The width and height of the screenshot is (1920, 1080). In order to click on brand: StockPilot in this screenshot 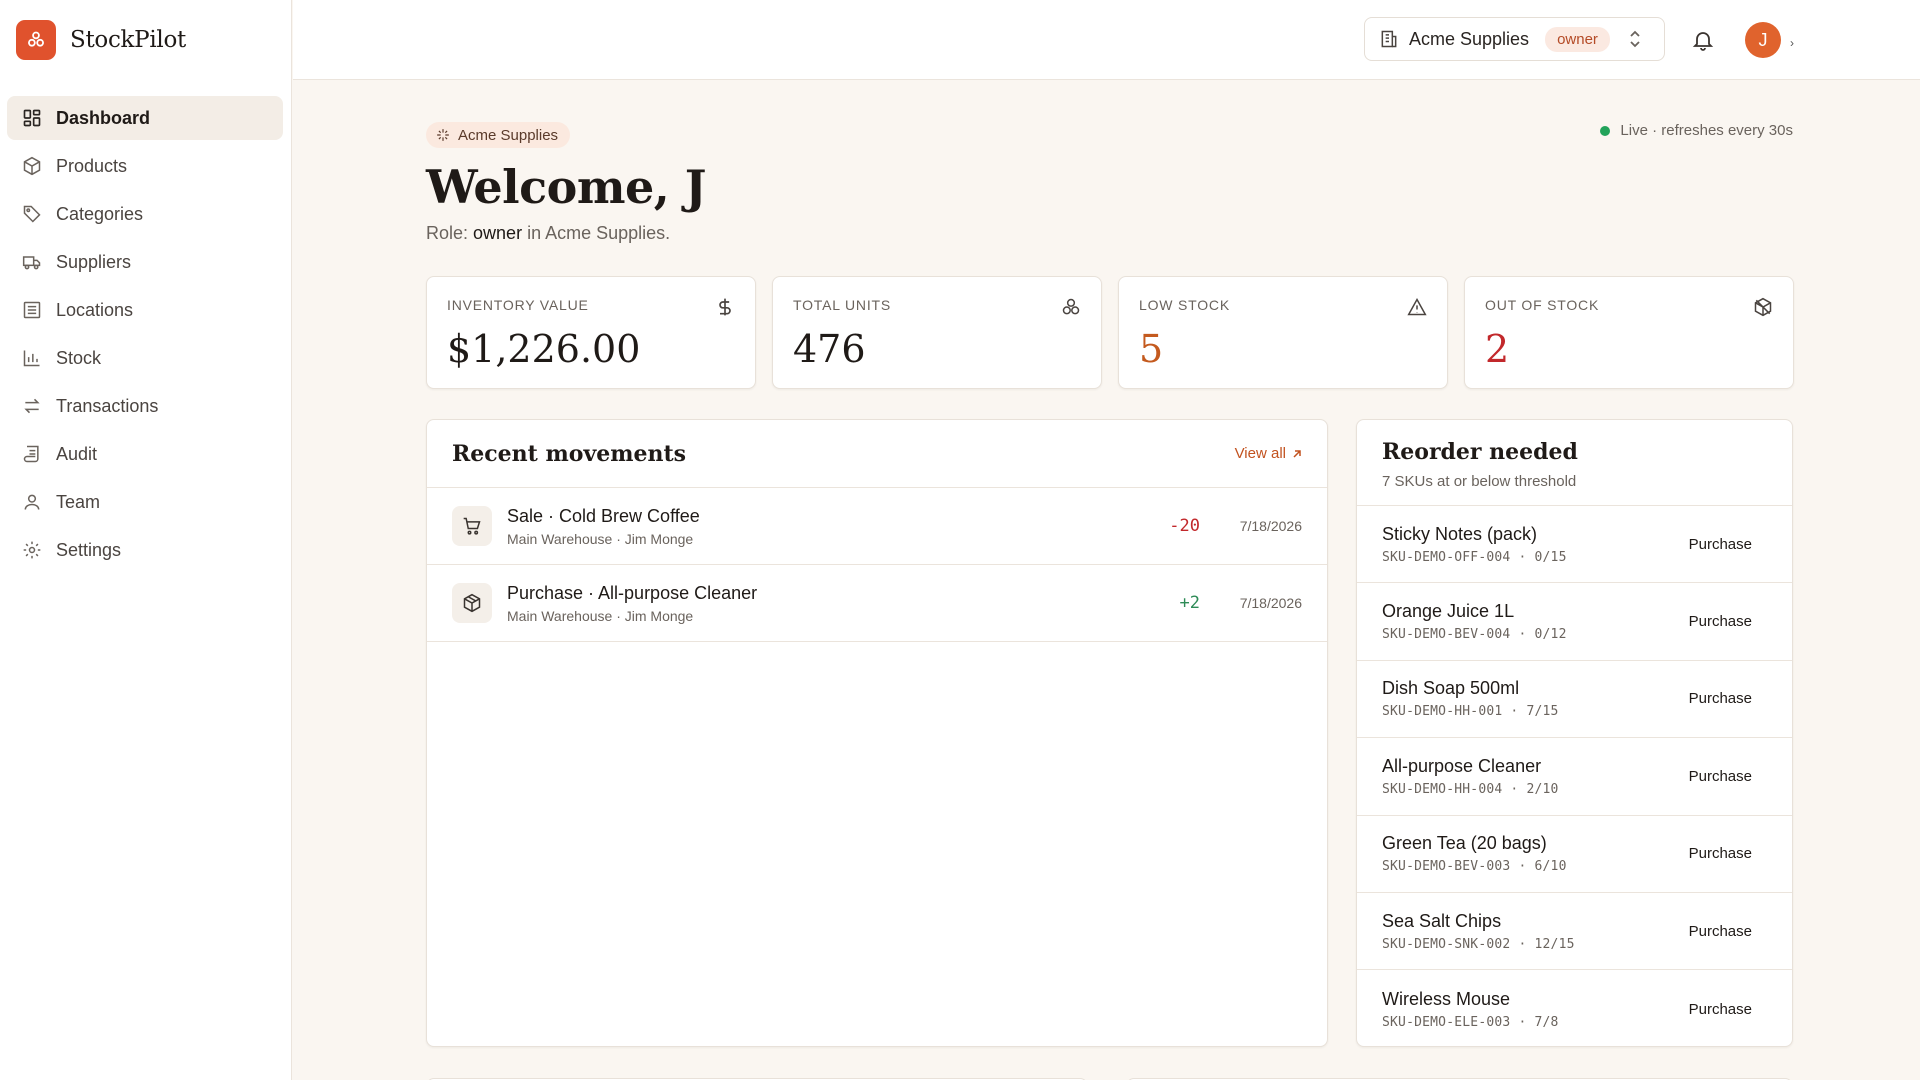, I will do `click(145, 39)`.